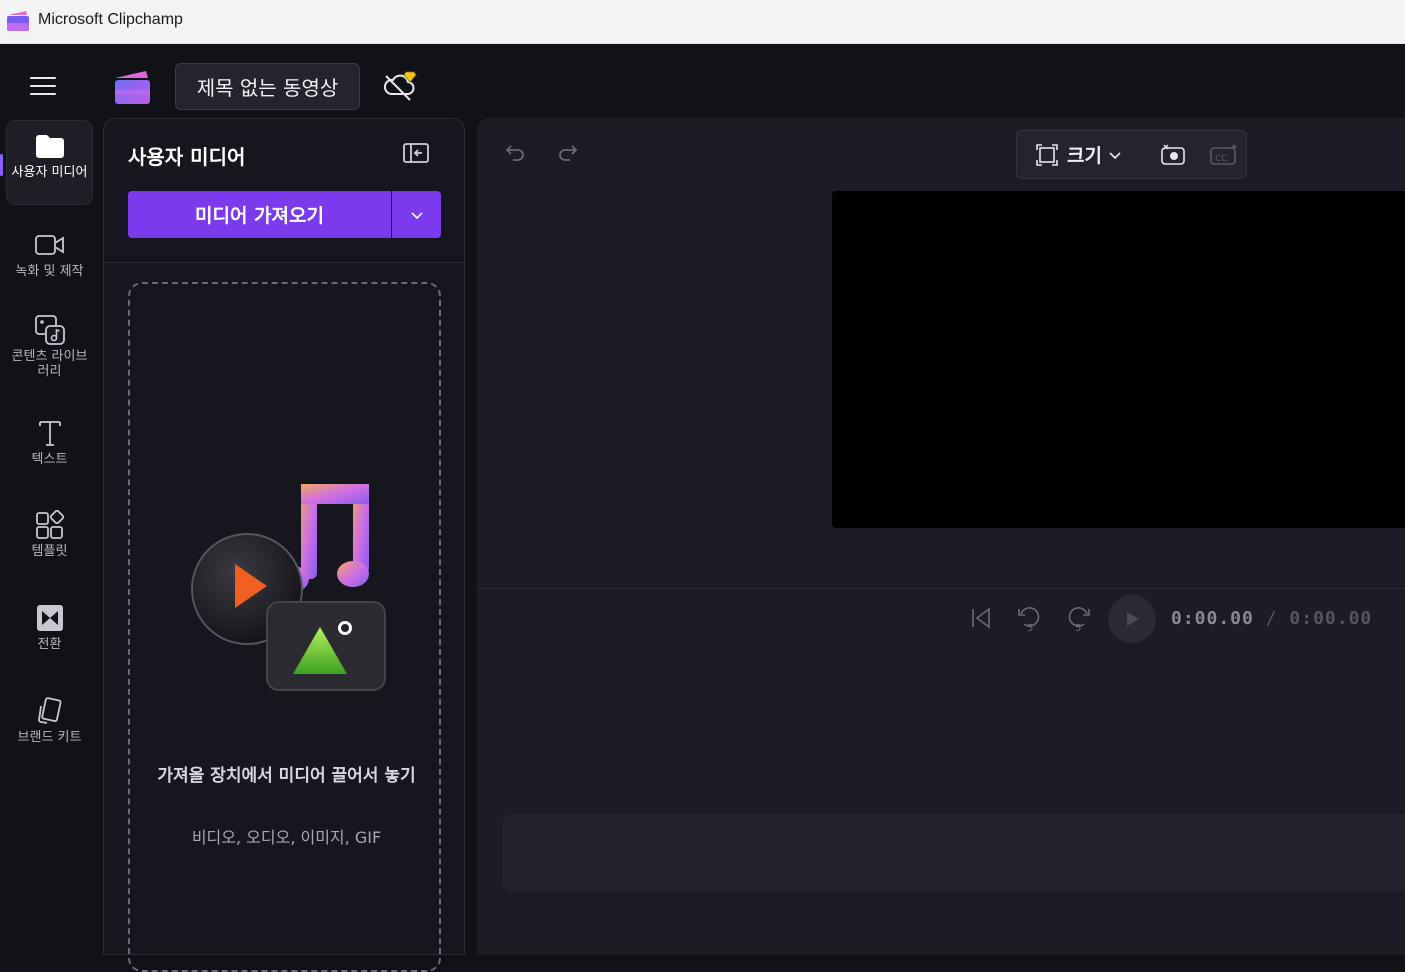  What do you see at coordinates (416, 153) in the screenshot?
I see `collapse-panel-icon` at bounding box center [416, 153].